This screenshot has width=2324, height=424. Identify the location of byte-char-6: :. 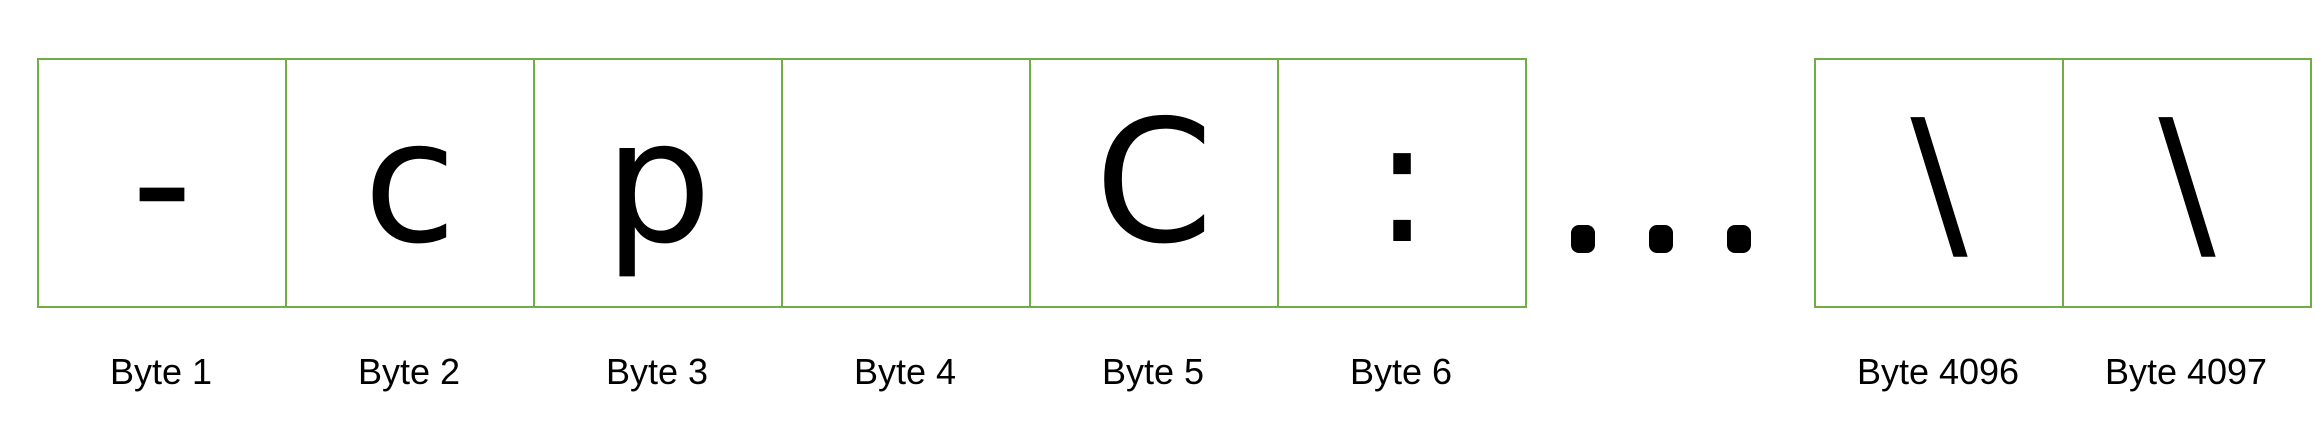
(1402, 183).